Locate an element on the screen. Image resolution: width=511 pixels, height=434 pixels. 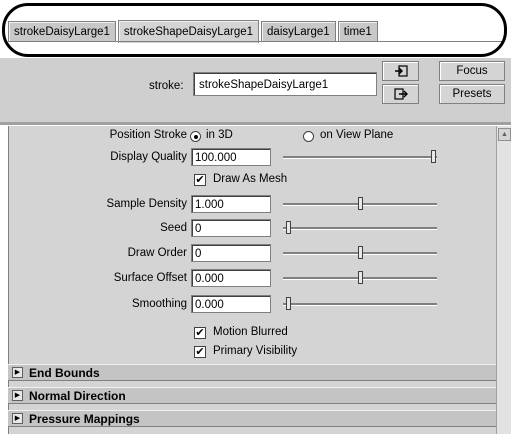
draw-order-label: Draw Order is located at coordinates (157, 253).